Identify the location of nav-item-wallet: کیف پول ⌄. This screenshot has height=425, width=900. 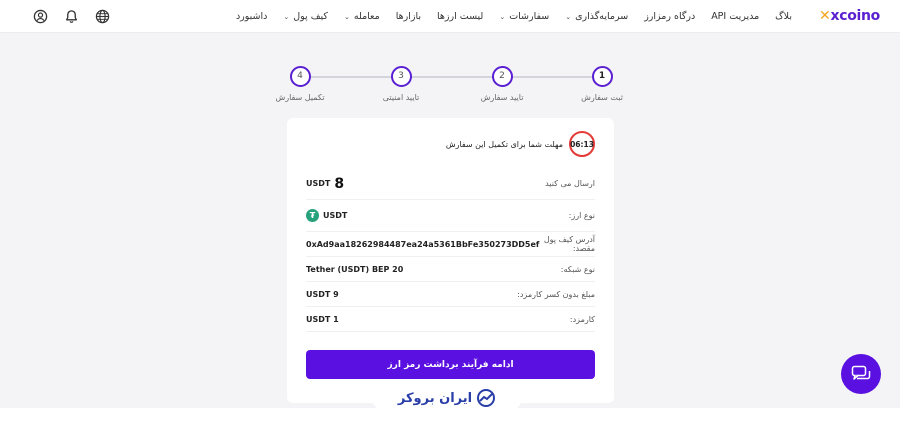
(305, 16).